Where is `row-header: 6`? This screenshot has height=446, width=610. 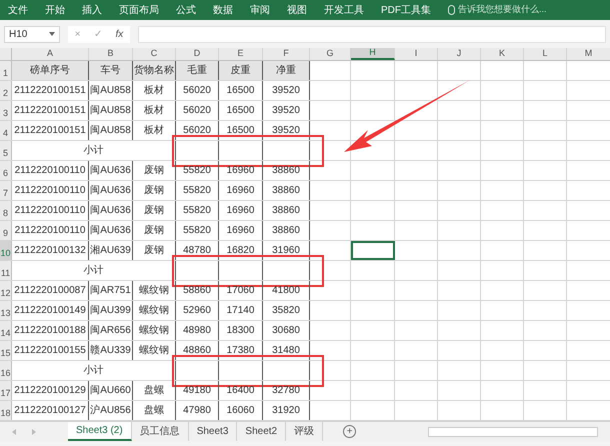 row-header: 6 is located at coordinates (6, 170).